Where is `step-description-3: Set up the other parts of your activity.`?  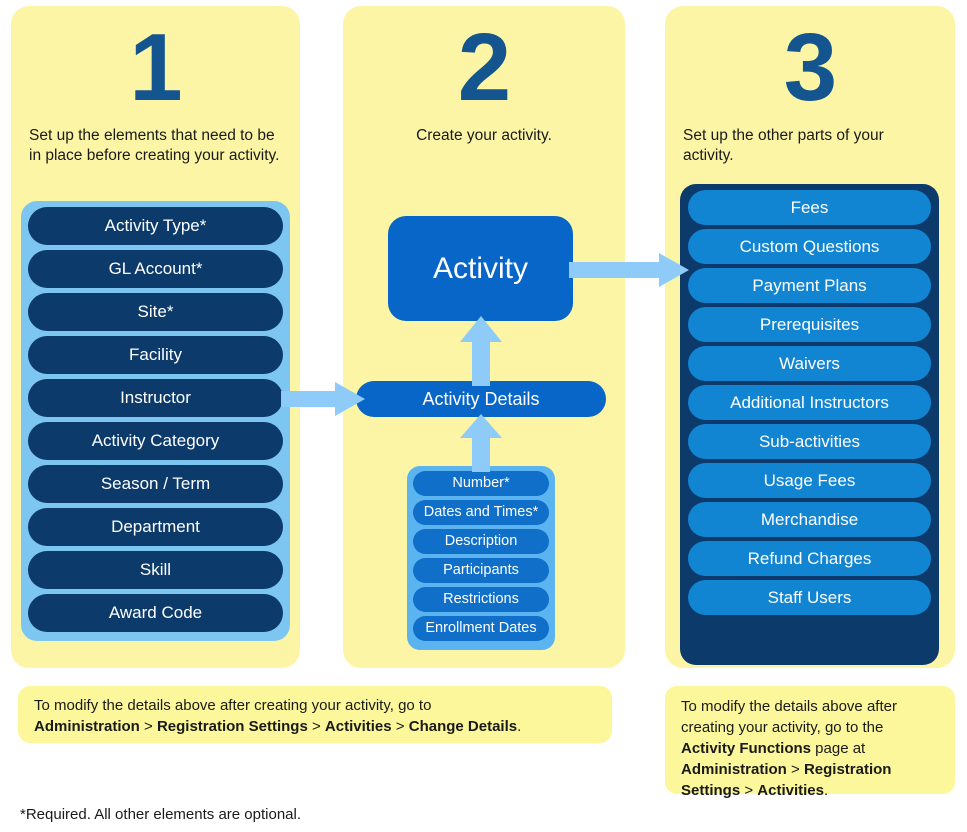 step-description-3: Set up the other parts of your activity. is located at coordinates (783, 145).